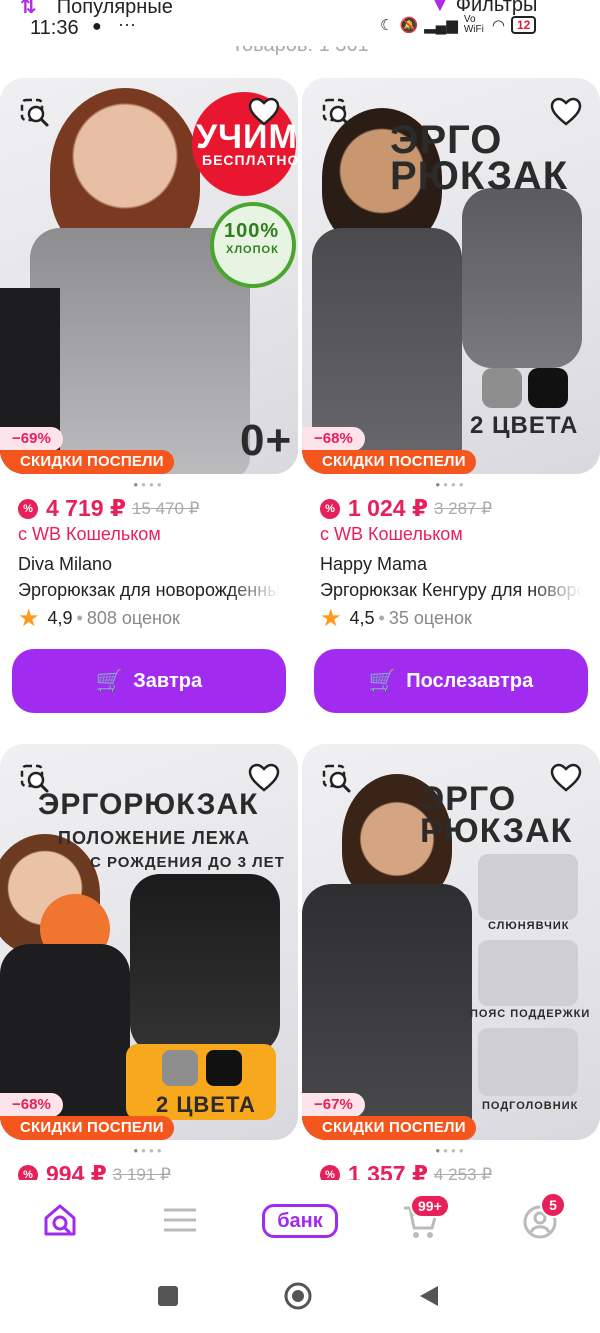 The image size is (600, 1333). Describe the element at coordinates (388, 508) in the screenshot. I see `price: 1 024 ₽` at that location.